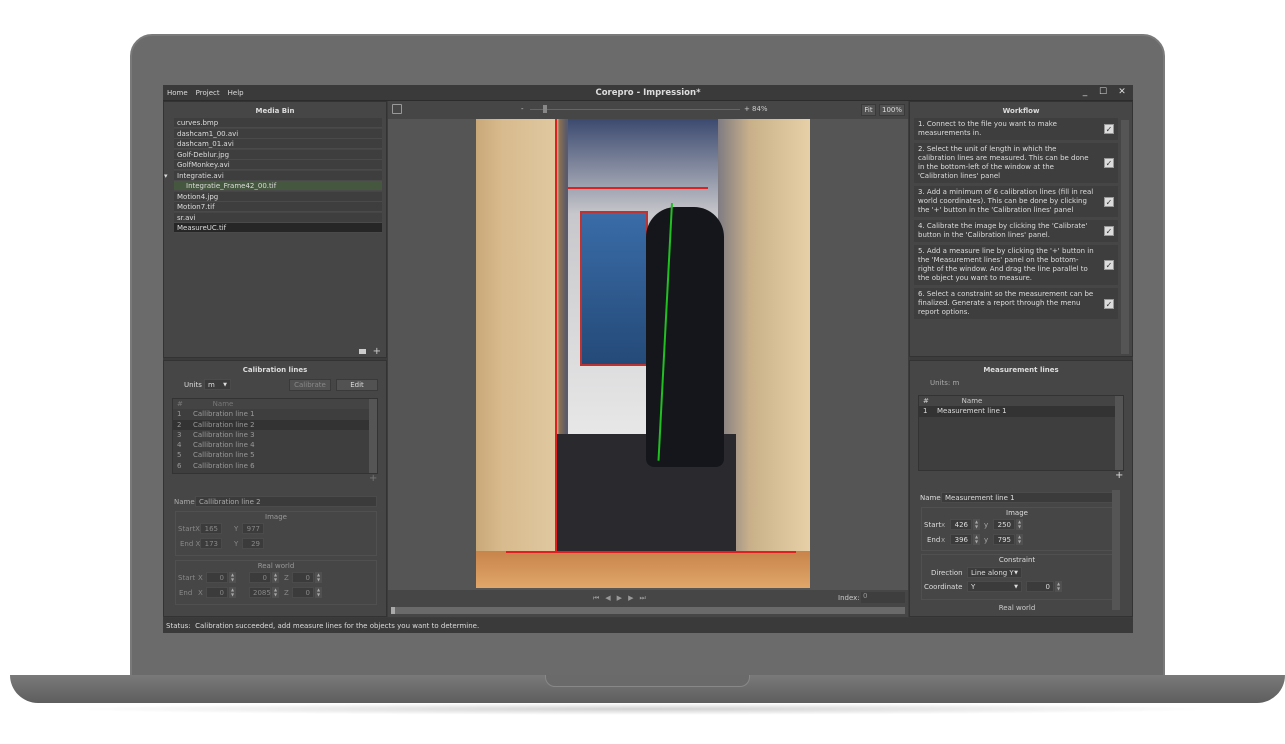  What do you see at coordinates (1004, 524) in the screenshot?
I see `start-y-input: 250` at bounding box center [1004, 524].